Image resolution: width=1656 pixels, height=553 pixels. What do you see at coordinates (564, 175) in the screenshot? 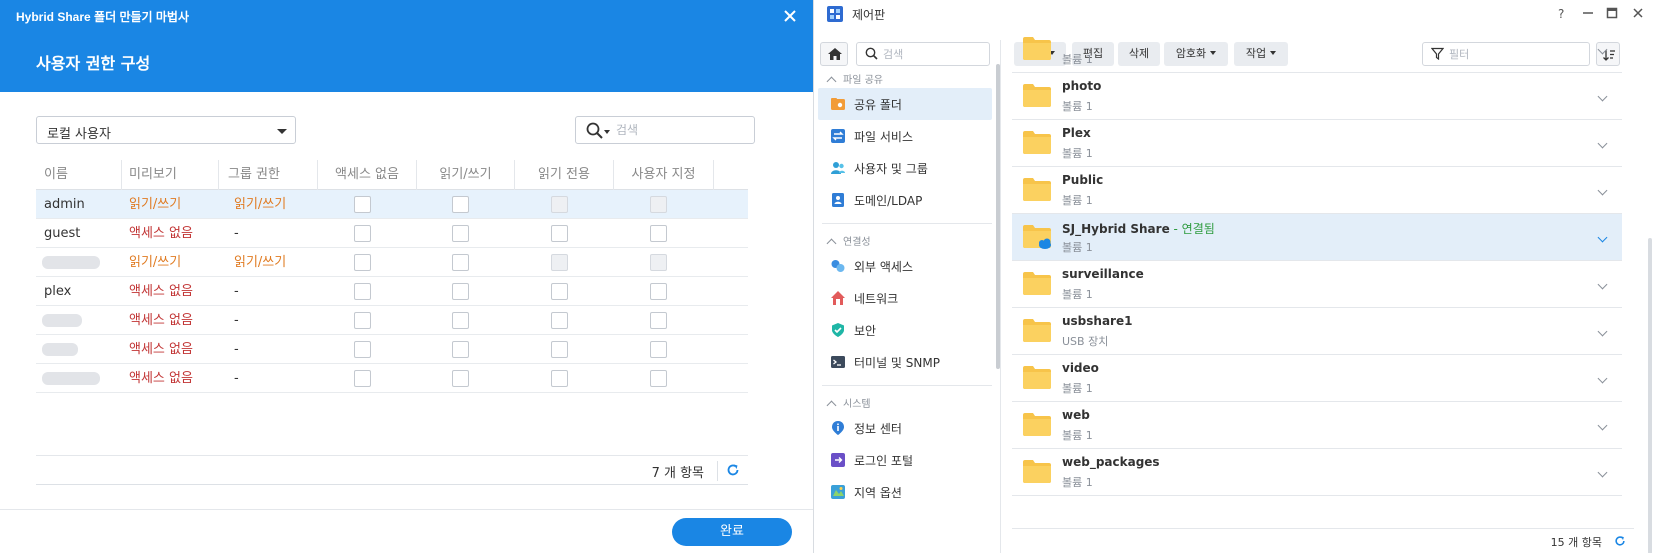
I see `column-header-read-only: 읽기 전용` at bounding box center [564, 175].